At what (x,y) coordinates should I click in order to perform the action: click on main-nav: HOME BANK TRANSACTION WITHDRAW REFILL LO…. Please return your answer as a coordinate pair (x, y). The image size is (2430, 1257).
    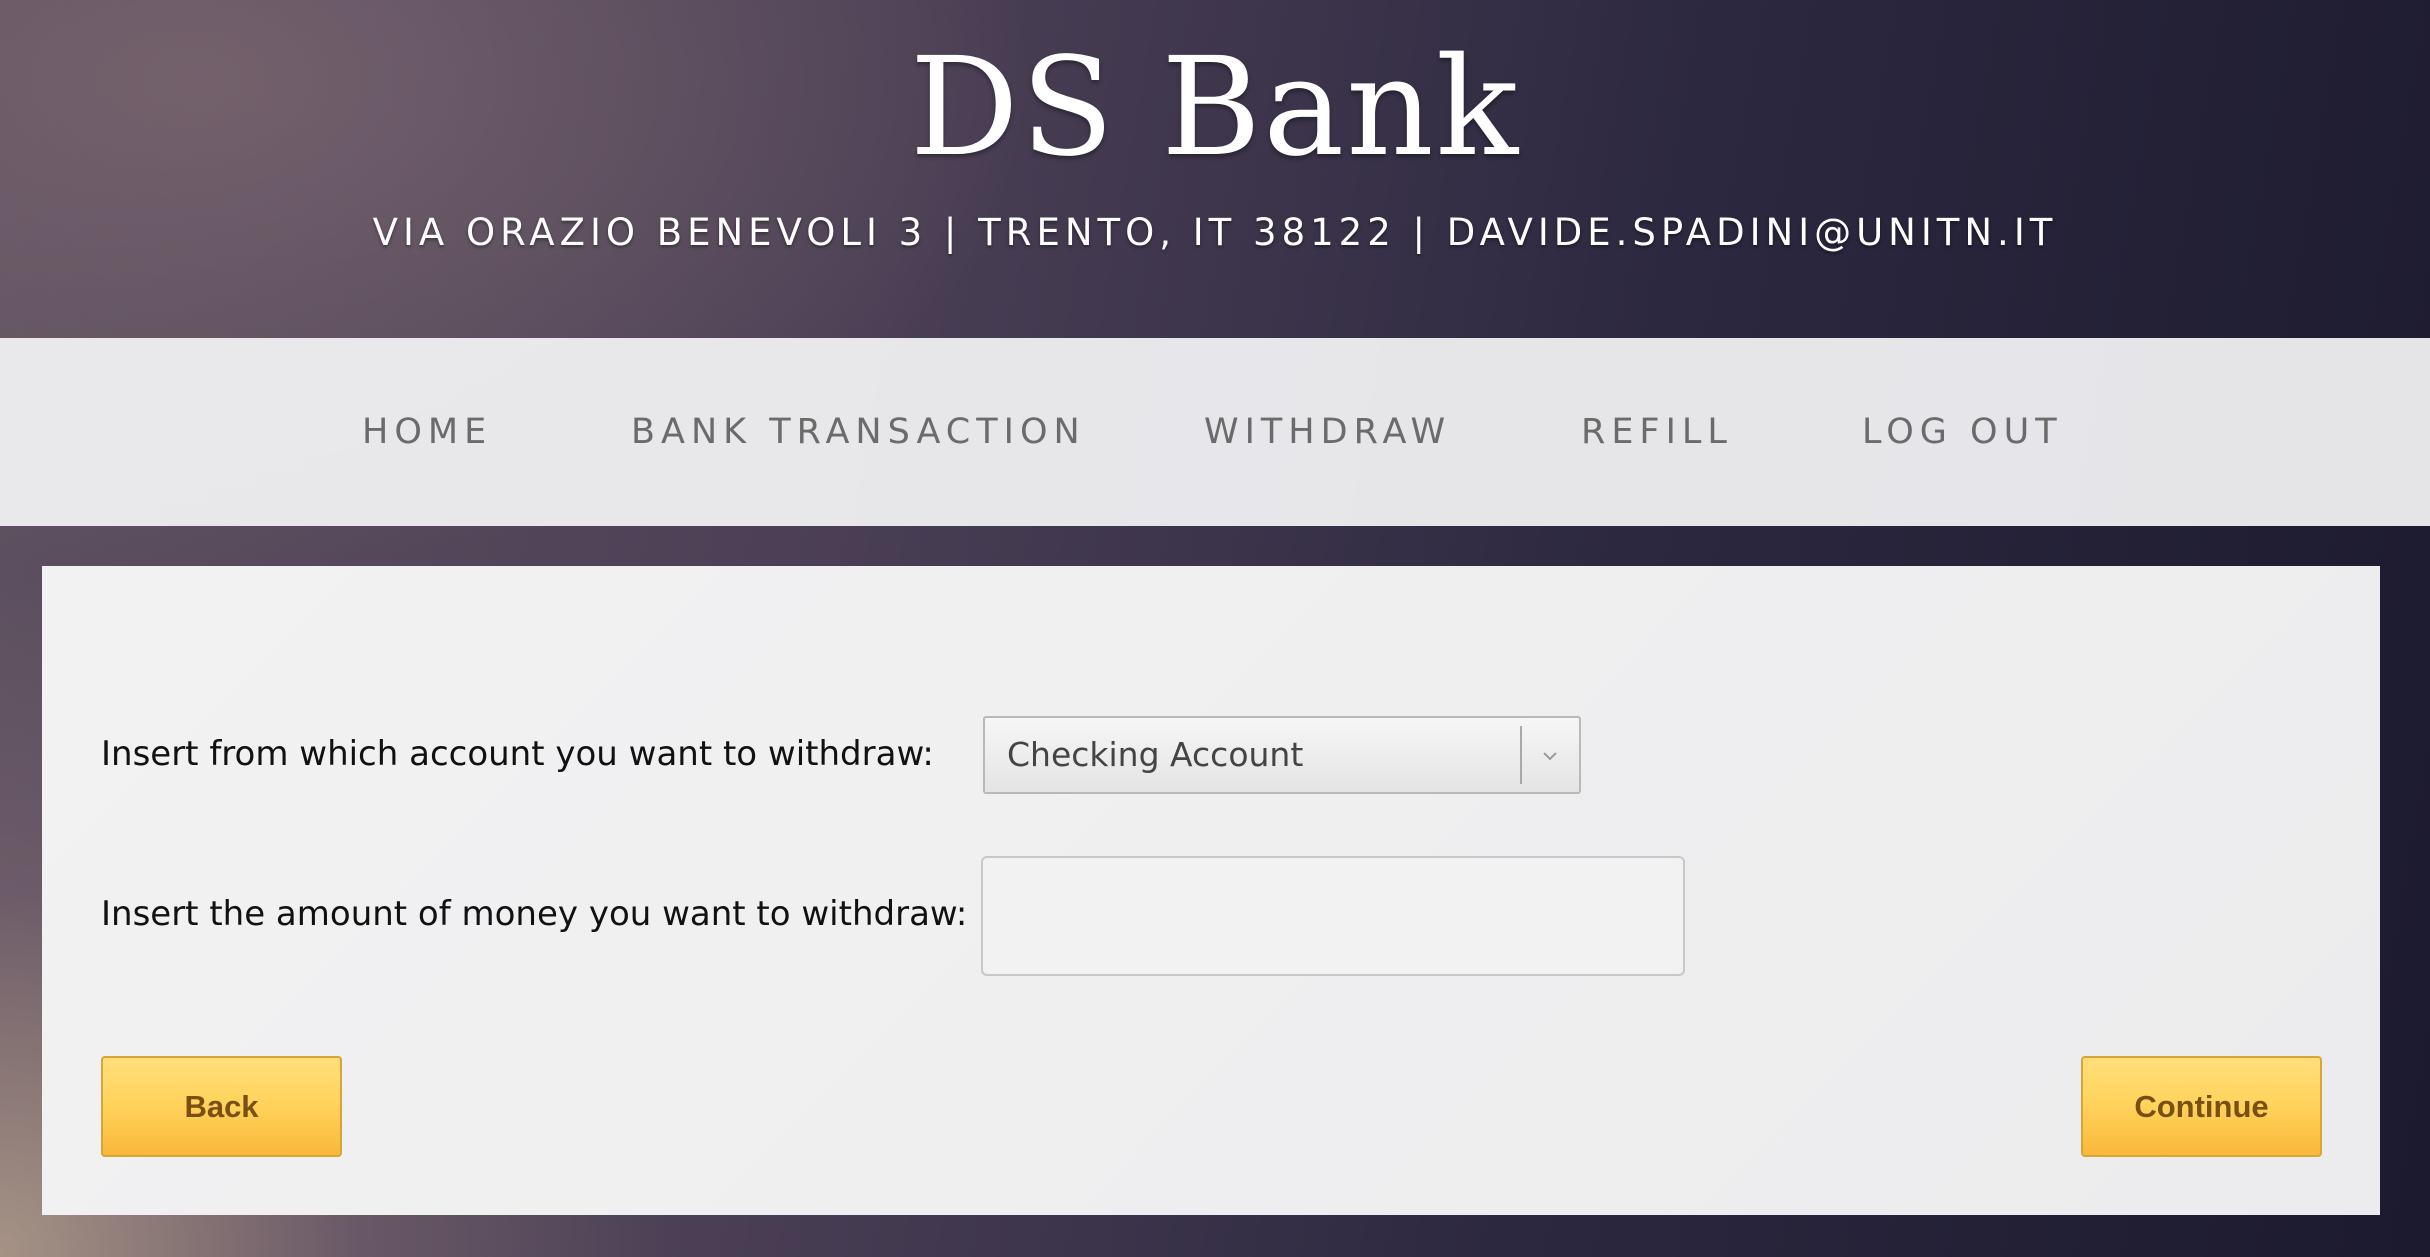
    Looking at the image, I should click on (1215, 432).